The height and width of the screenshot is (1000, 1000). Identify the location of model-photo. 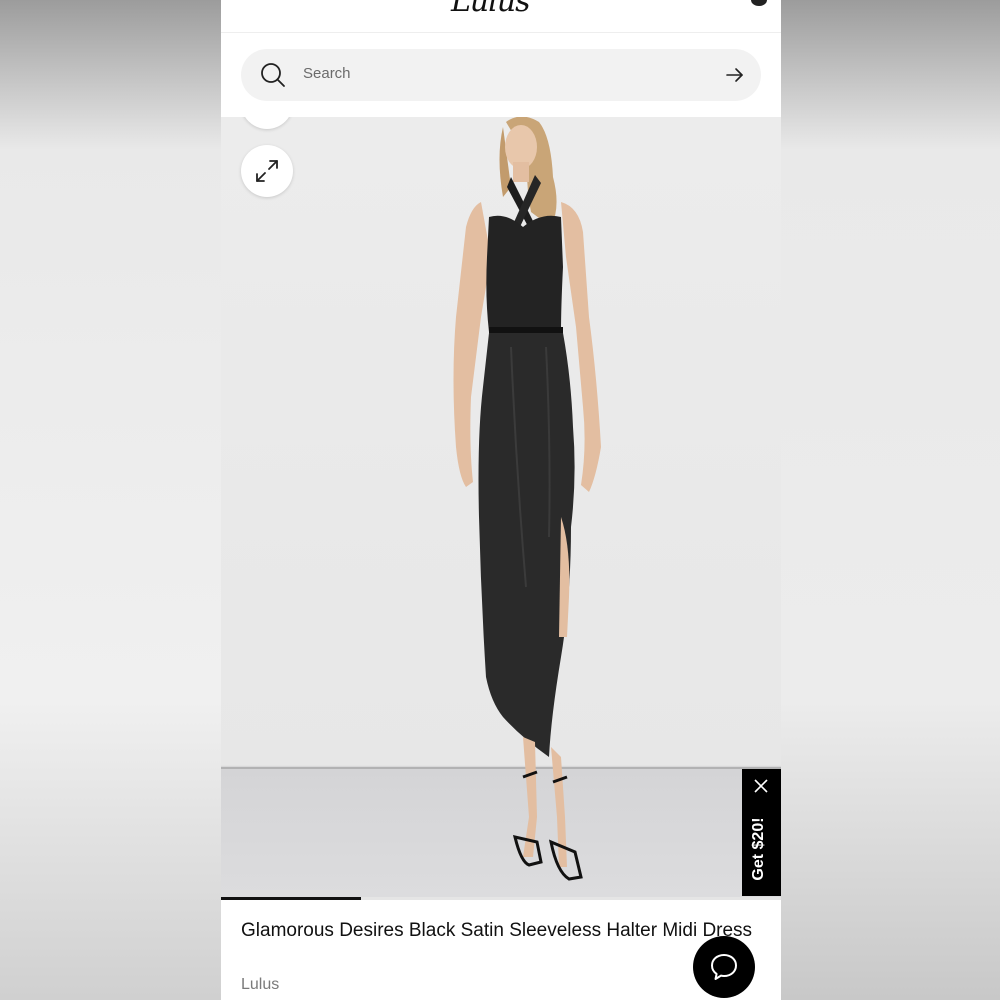
(527, 499).